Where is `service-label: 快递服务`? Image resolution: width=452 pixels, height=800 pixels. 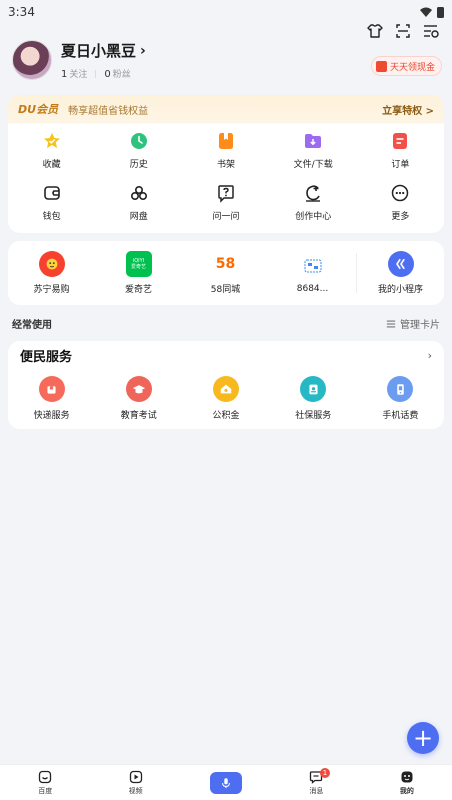 service-label: 快递服务 is located at coordinates (51, 416).